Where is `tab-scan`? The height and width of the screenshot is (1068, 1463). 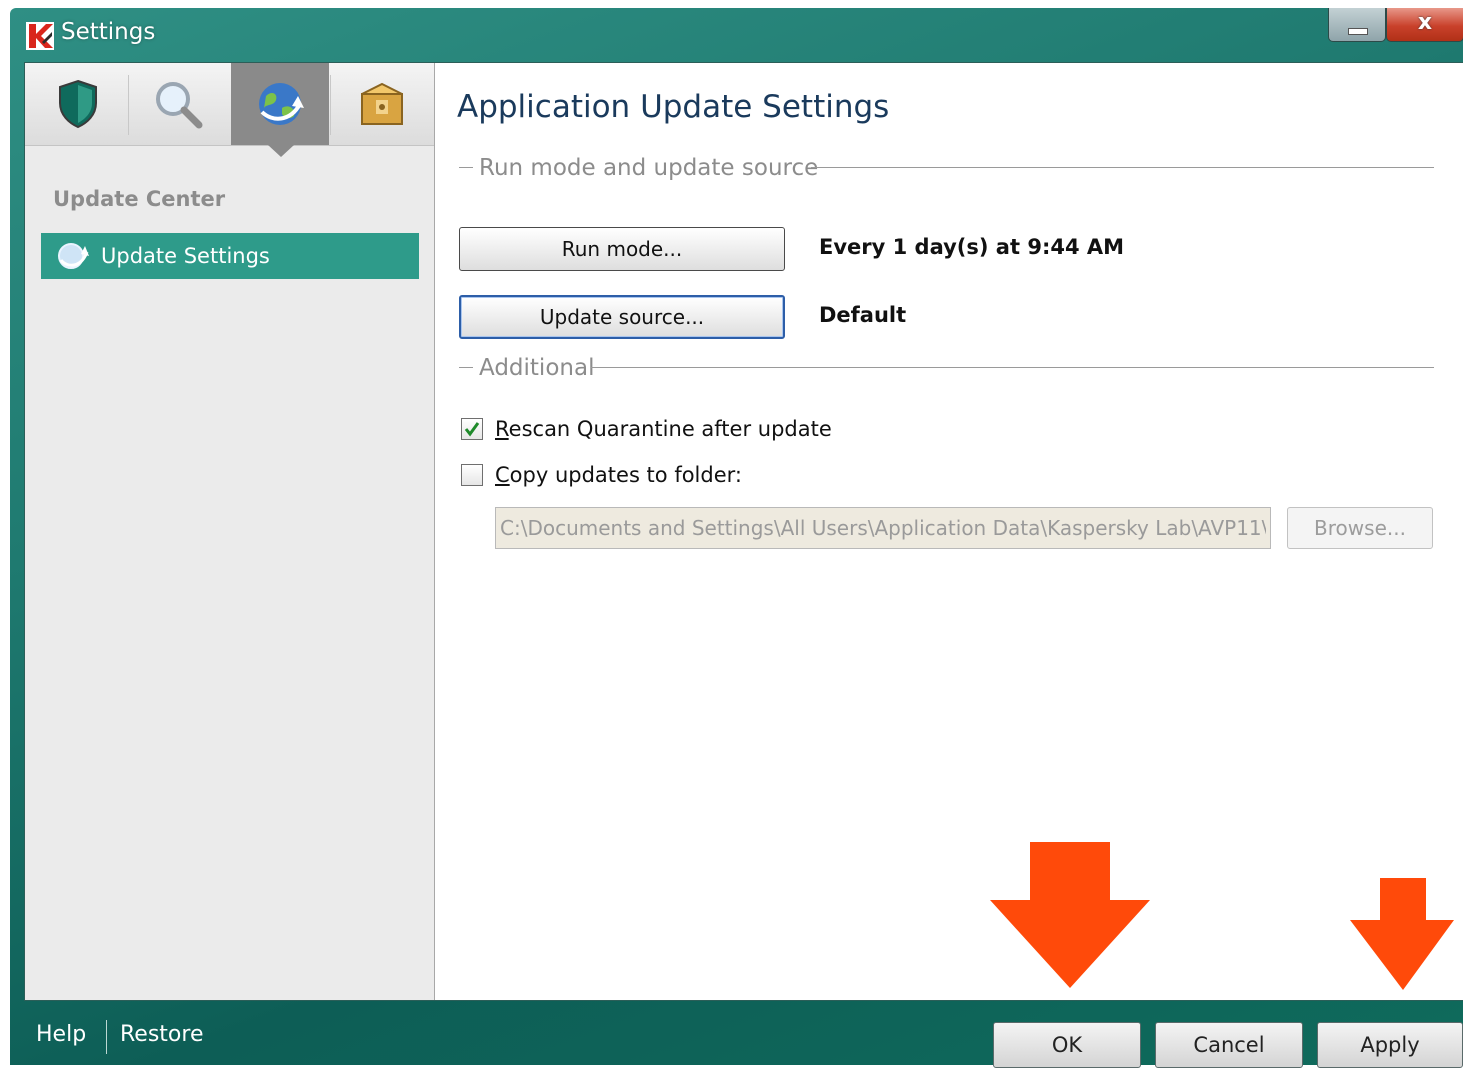
tab-scan is located at coordinates (178, 104).